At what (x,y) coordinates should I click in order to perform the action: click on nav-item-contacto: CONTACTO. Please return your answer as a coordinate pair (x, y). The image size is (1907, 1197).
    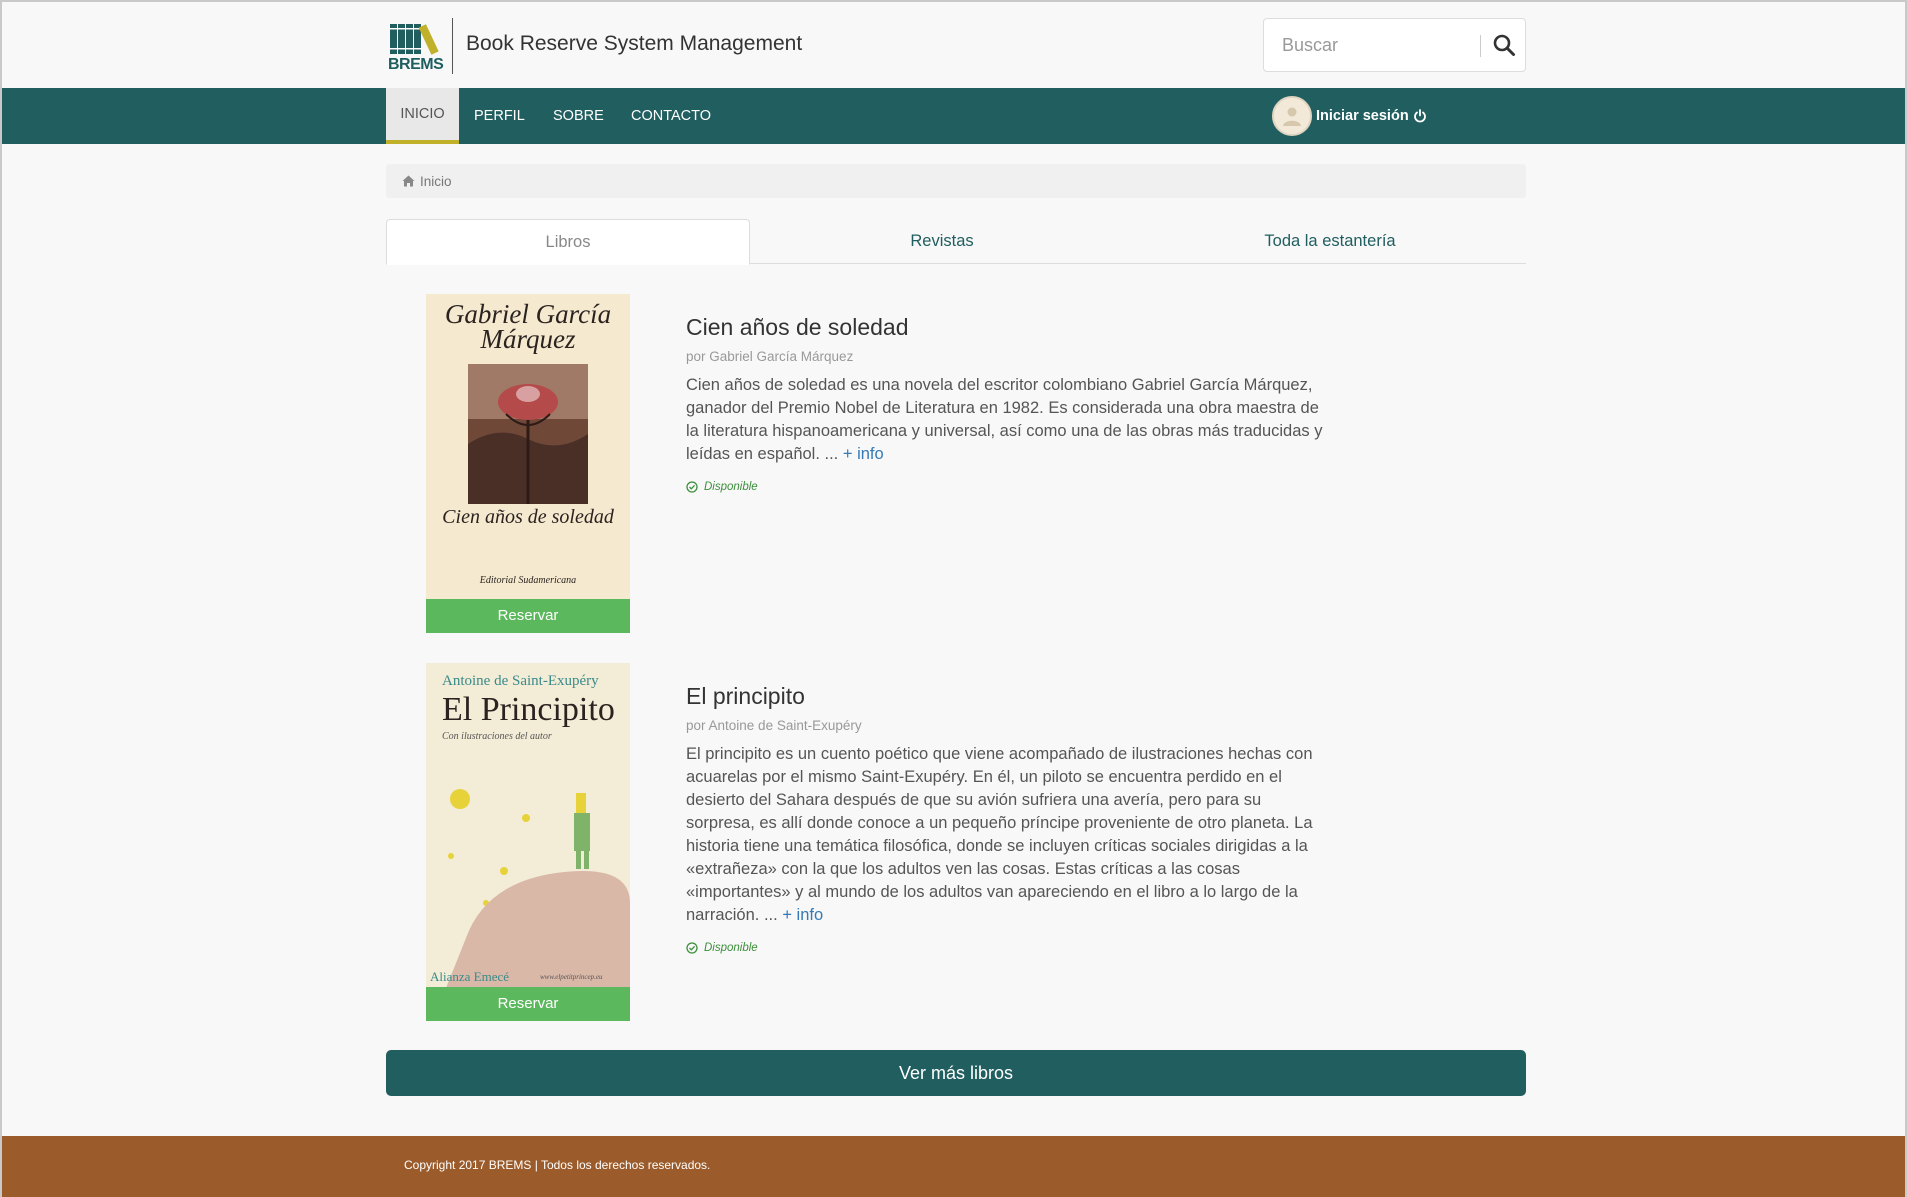
    Looking at the image, I should click on (671, 116).